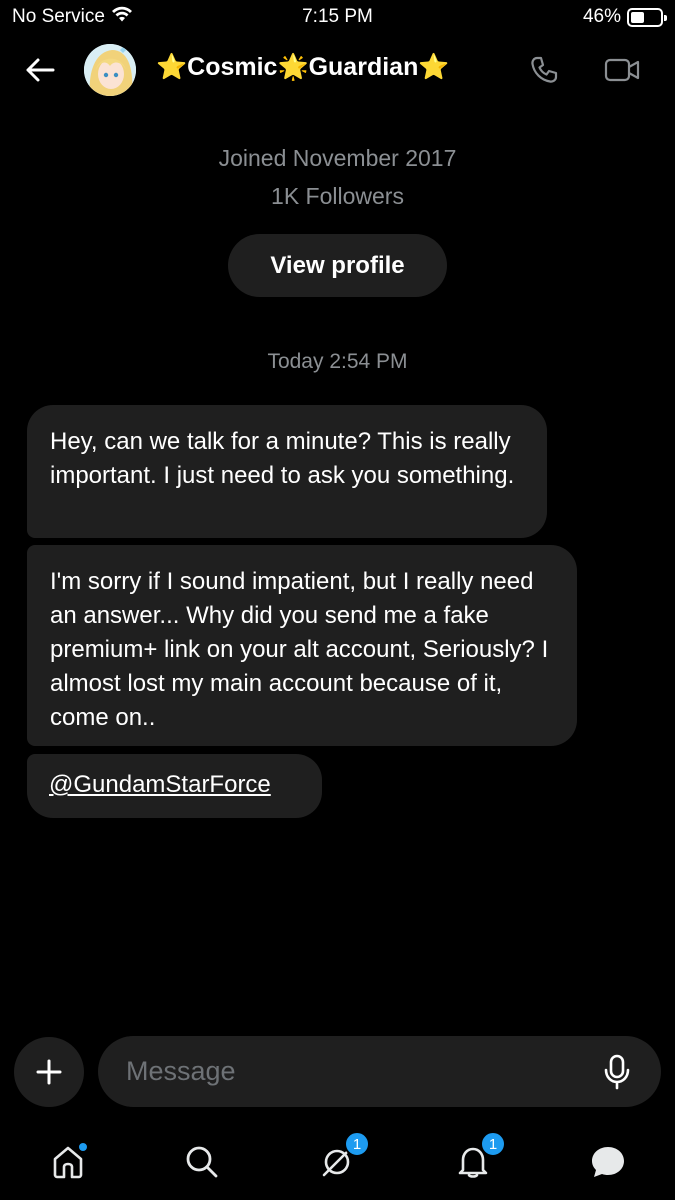 This screenshot has height=1200, width=675. I want to click on mention-link: @GundamStarForce, so click(160, 784).